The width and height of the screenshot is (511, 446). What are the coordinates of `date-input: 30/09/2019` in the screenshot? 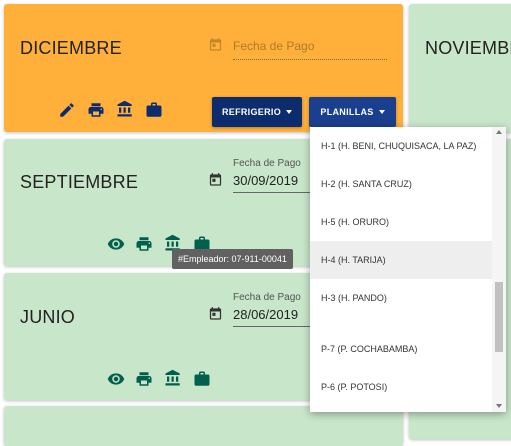 It's located at (265, 180).